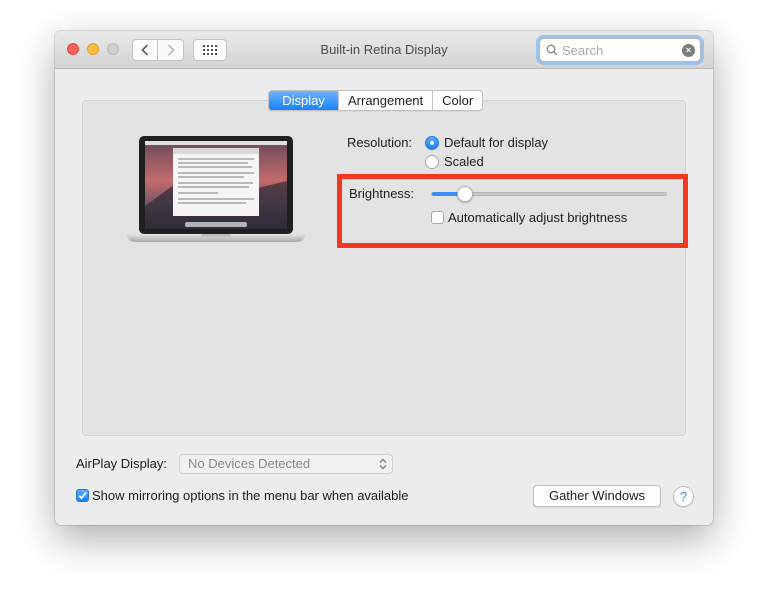  What do you see at coordinates (385, 100) in the screenshot?
I see `tab-arrangement: Arrangement` at bounding box center [385, 100].